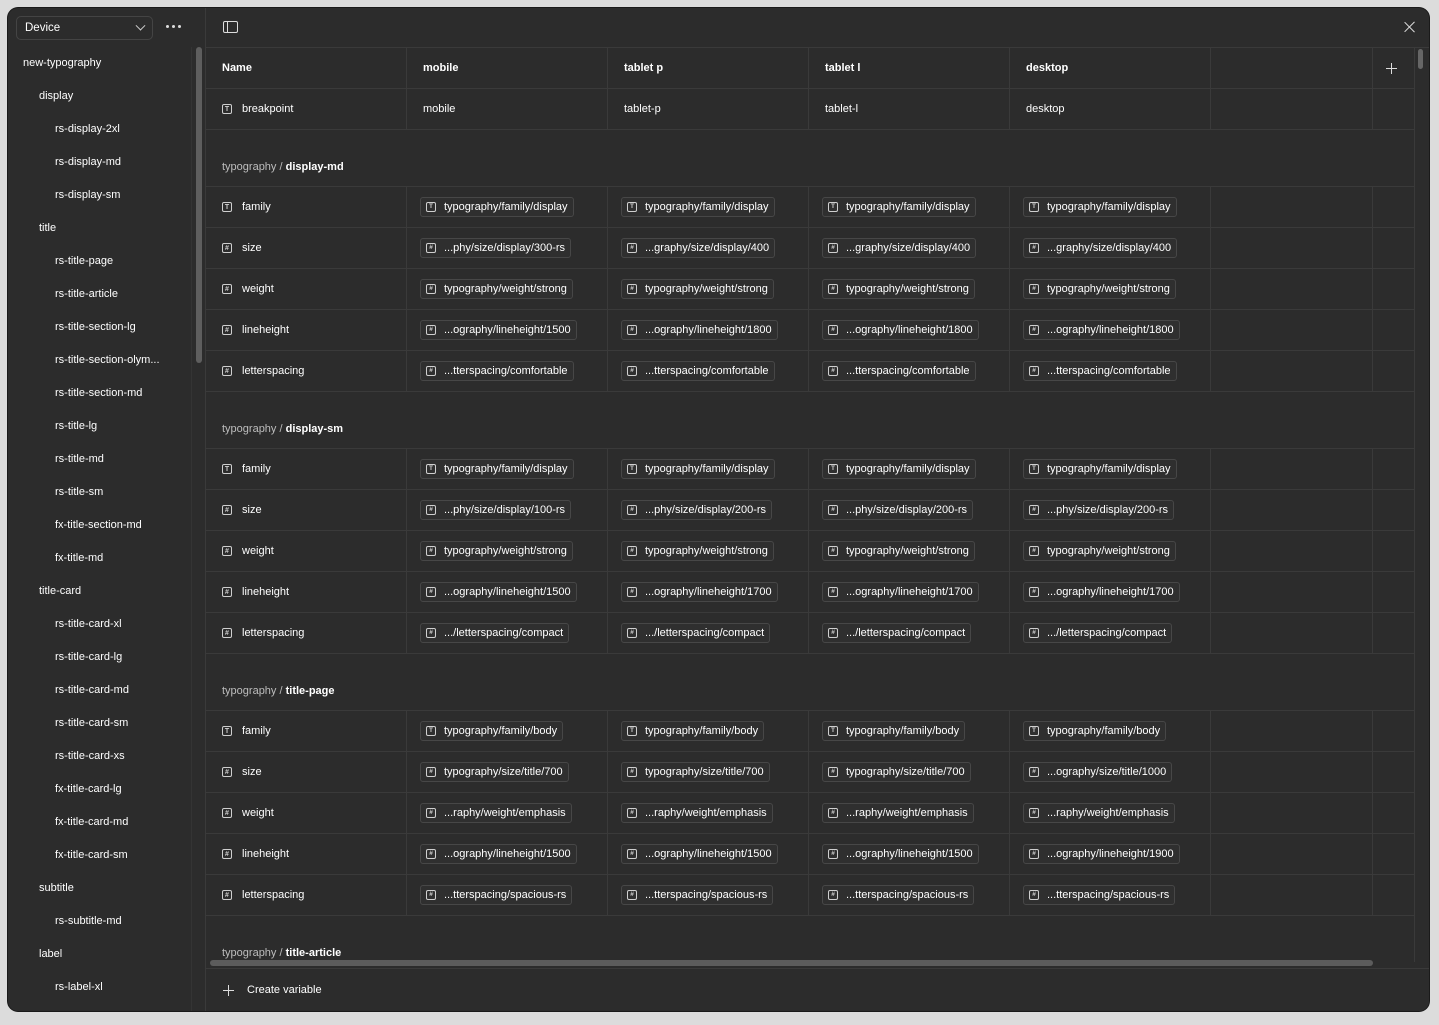 Image resolution: width=1439 pixels, height=1025 pixels. Describe the element at coordinates (100, 492) in the screenshot. I see `sidebar-item: rs-title-sm` at that location.